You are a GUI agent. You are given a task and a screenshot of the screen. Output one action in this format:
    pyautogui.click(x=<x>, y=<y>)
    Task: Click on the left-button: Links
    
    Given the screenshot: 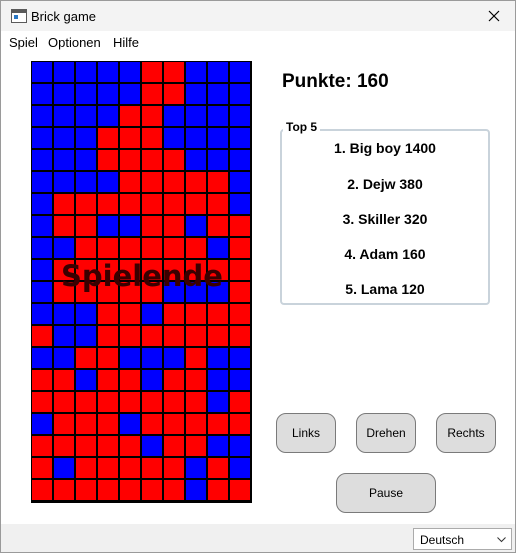 What is the action you would take?
    pyautogui.click(x=306, y=433)
    